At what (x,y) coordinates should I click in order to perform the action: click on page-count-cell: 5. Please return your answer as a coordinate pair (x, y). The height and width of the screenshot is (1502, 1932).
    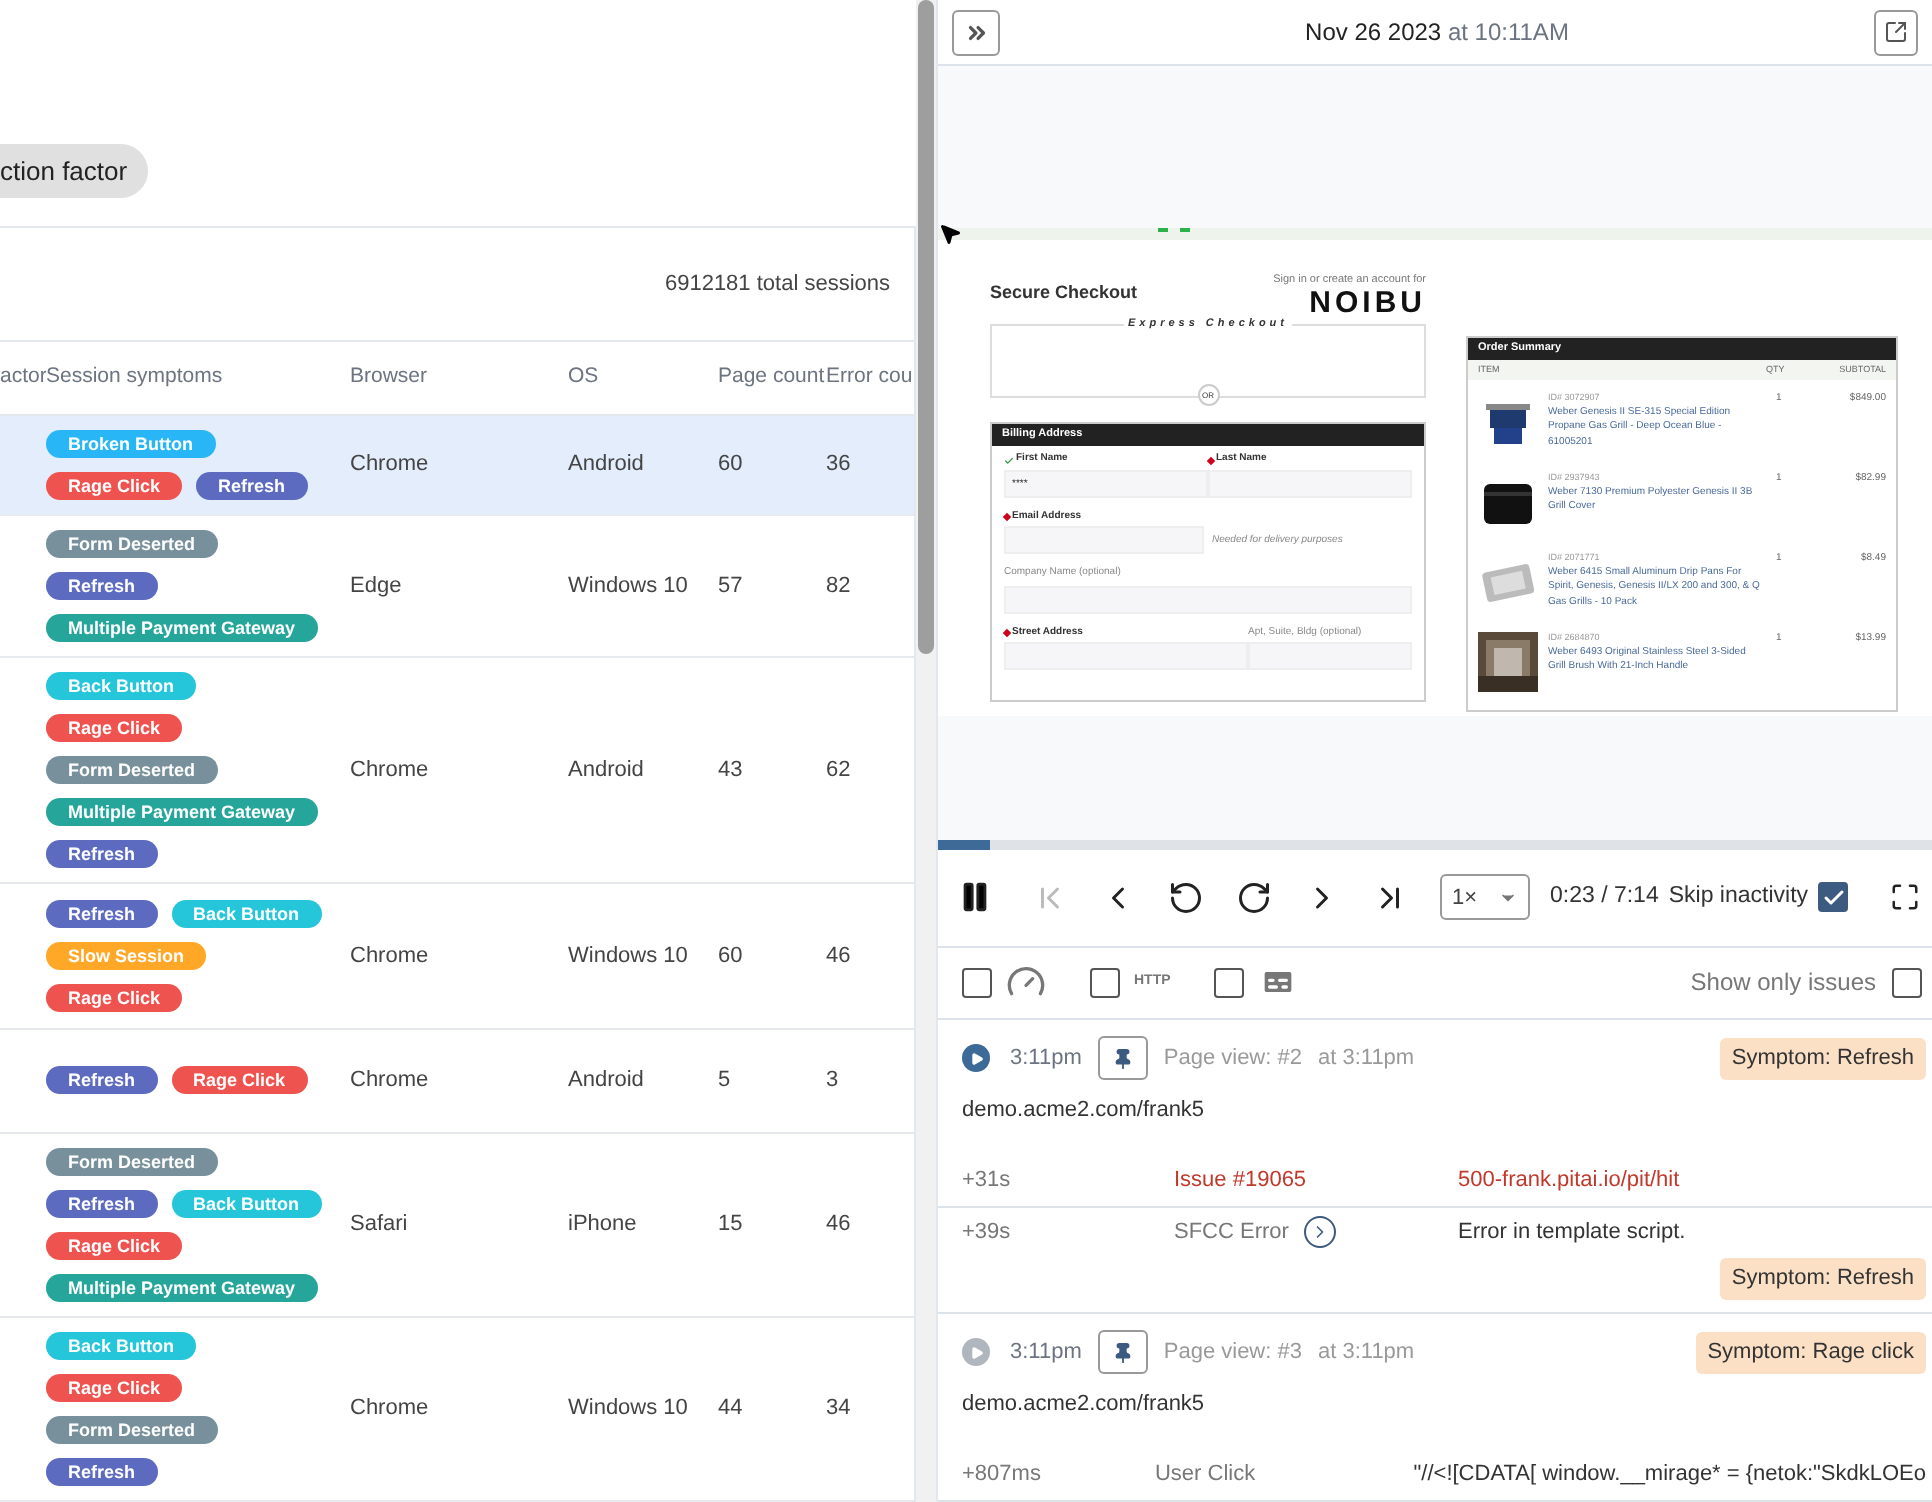
    Looking at the image, I should click on (724, 1080).